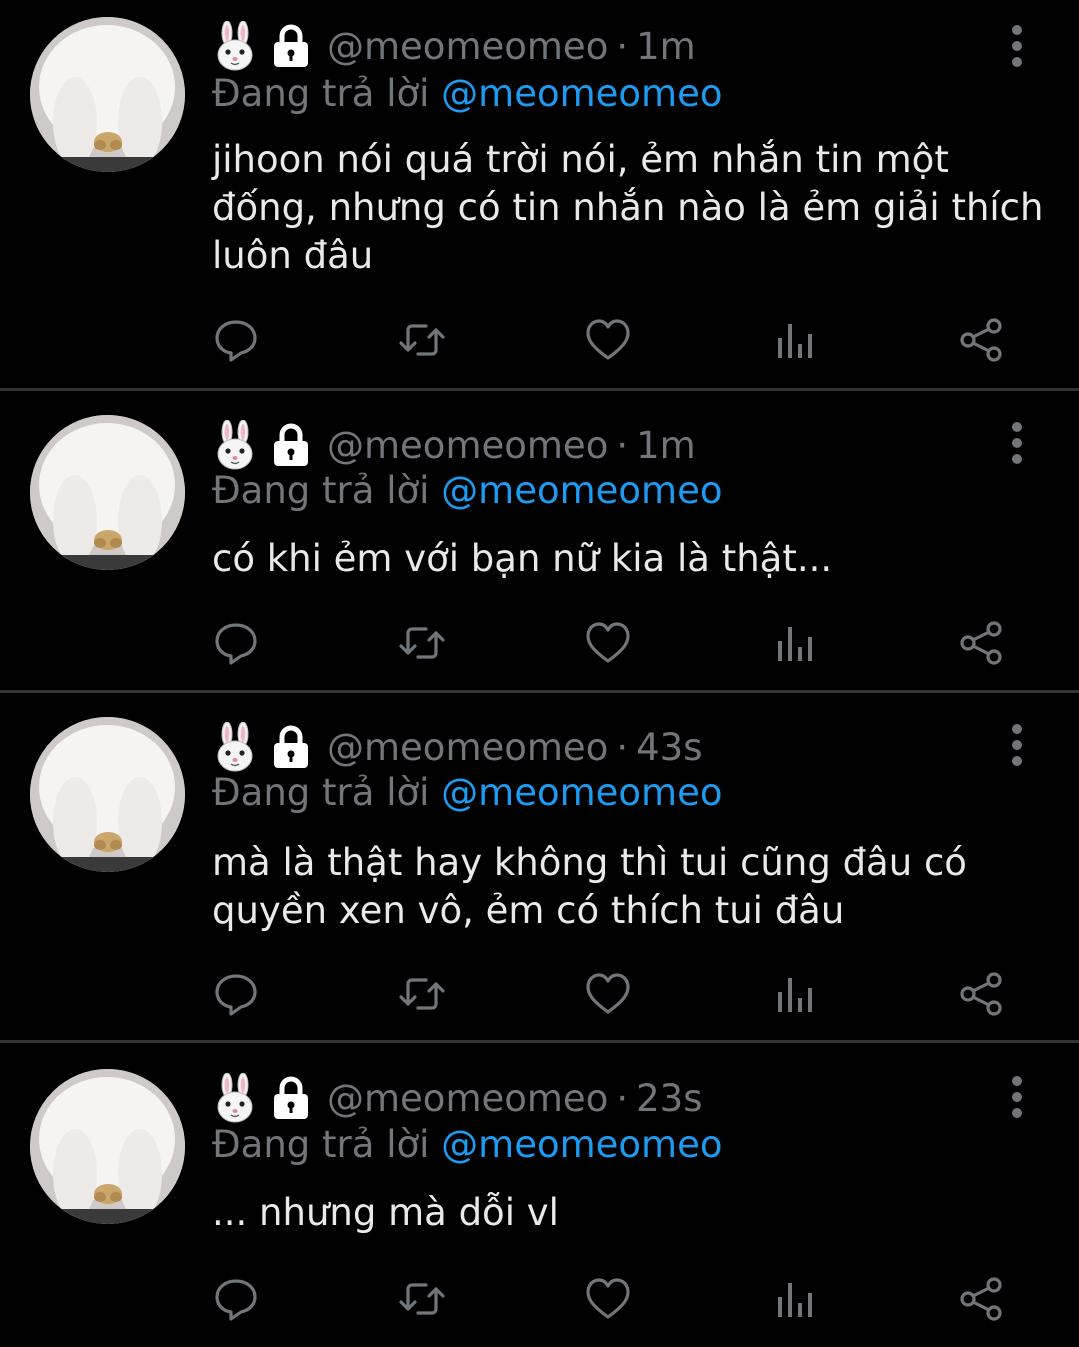  Describe the element at coordinates (669, 1098) in the screenshot. I see `timestamp: 23s` at that location.